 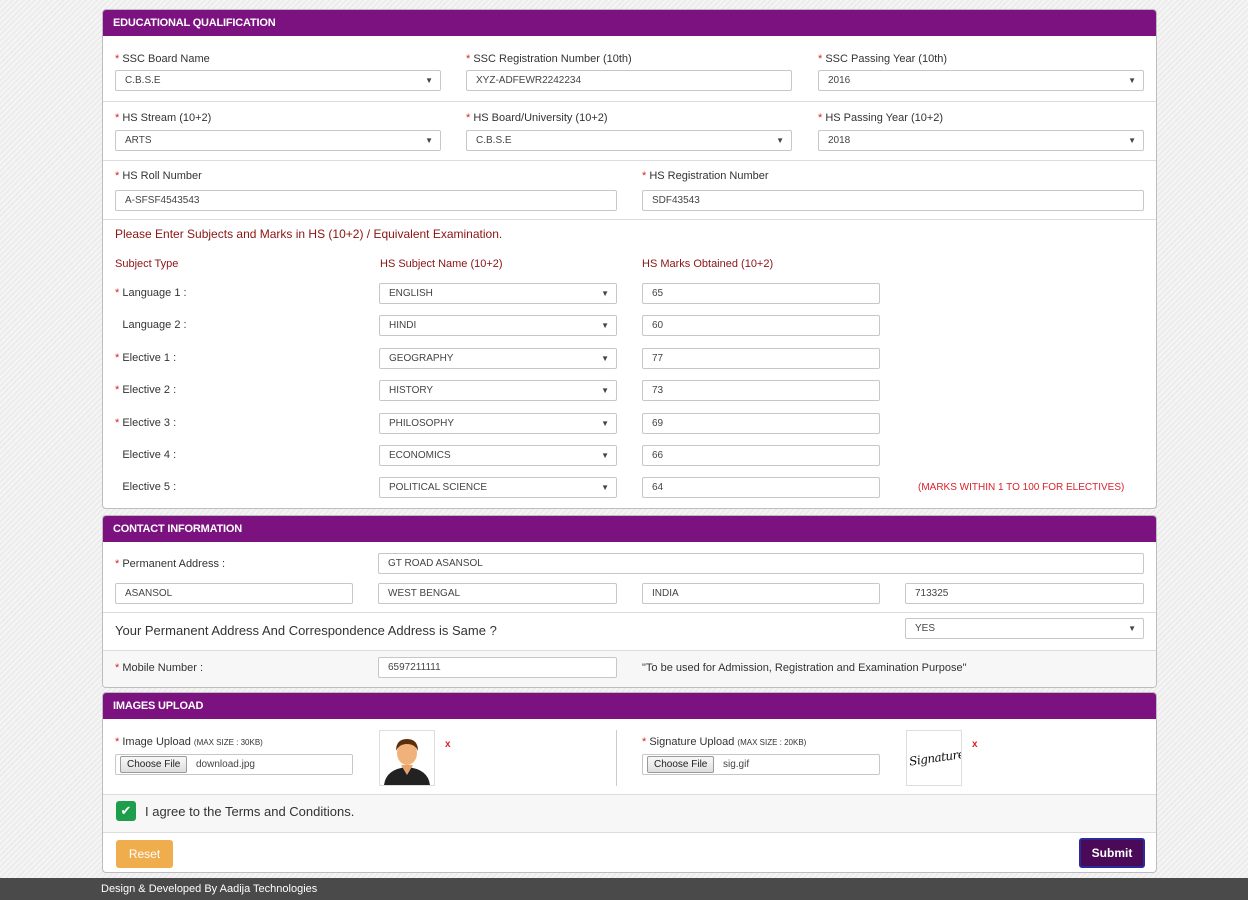 I want to click on marks-column-header: HS Marks Obtained (10+2), so click(x=708, y=264).